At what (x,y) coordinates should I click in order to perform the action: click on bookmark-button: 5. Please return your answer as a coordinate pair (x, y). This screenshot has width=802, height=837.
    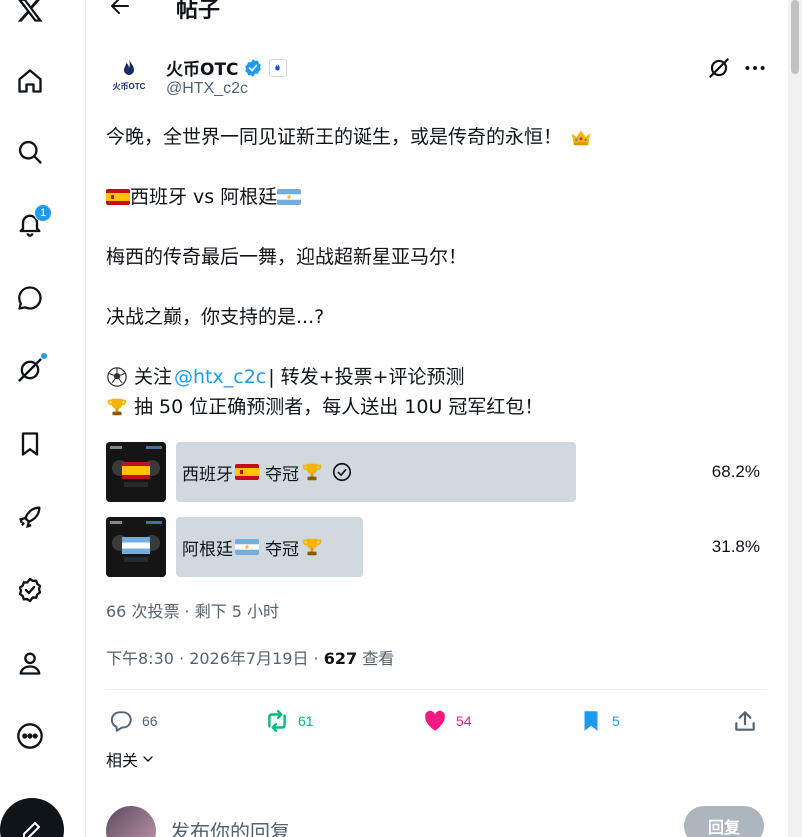
    Looking at the image, I should click on (599, 721).